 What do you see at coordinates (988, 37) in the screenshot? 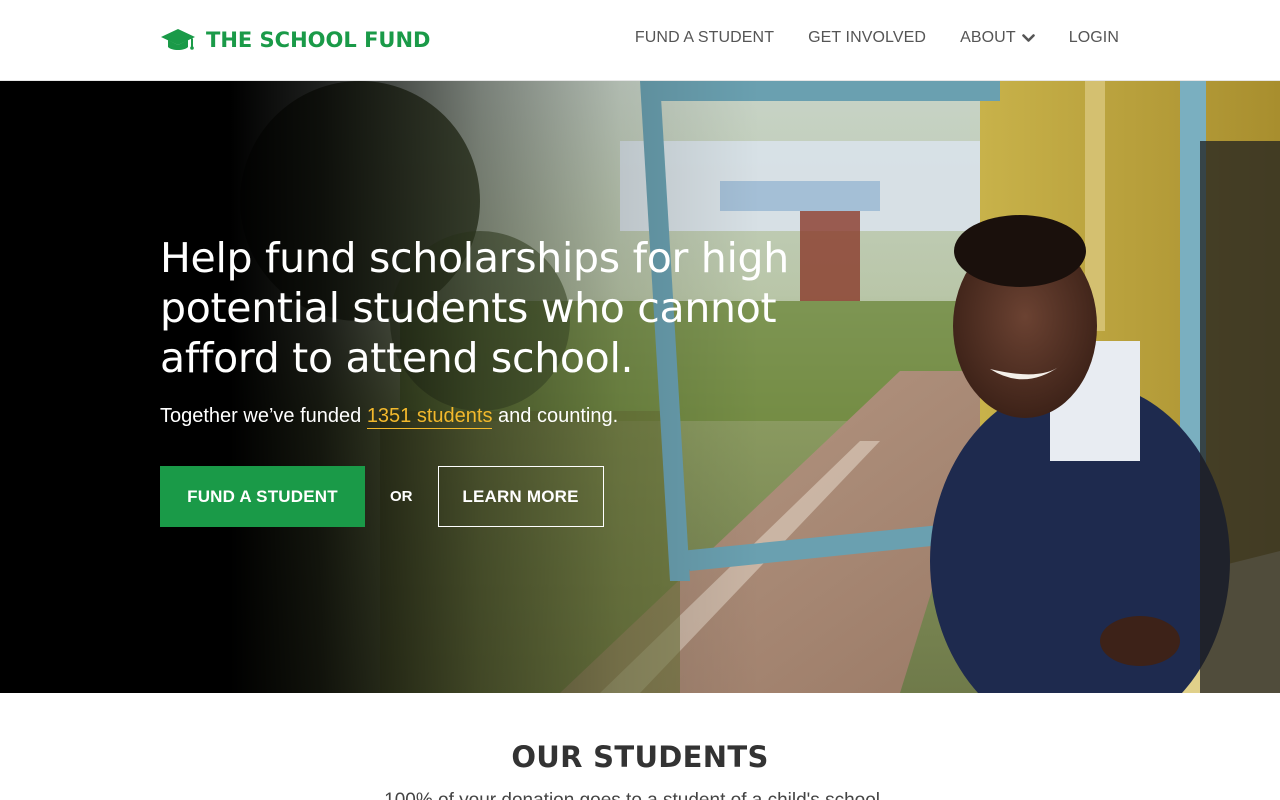
I see `nav-about-label: ABOUT` at bounding box center [988, 37].